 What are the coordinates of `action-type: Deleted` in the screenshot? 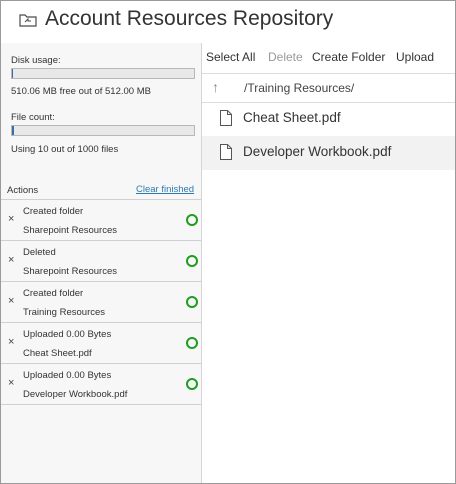 It's located at (39, 252).